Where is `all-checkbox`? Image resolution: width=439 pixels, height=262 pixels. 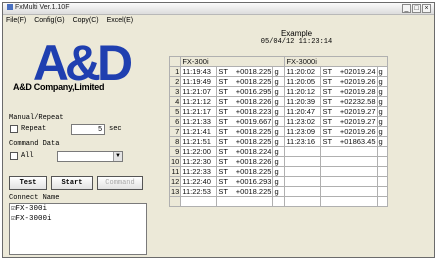 all-checkbox is located at coordinates (14, 156).